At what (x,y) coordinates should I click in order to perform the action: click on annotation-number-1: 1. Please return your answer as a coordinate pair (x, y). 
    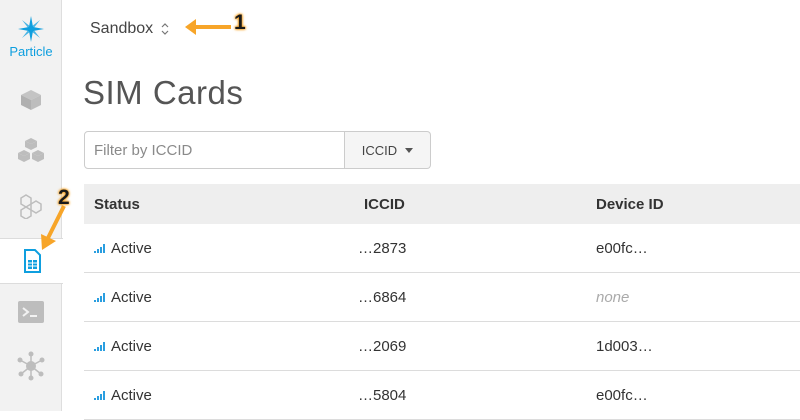
    Looking at the image, I should click on (240, 22).